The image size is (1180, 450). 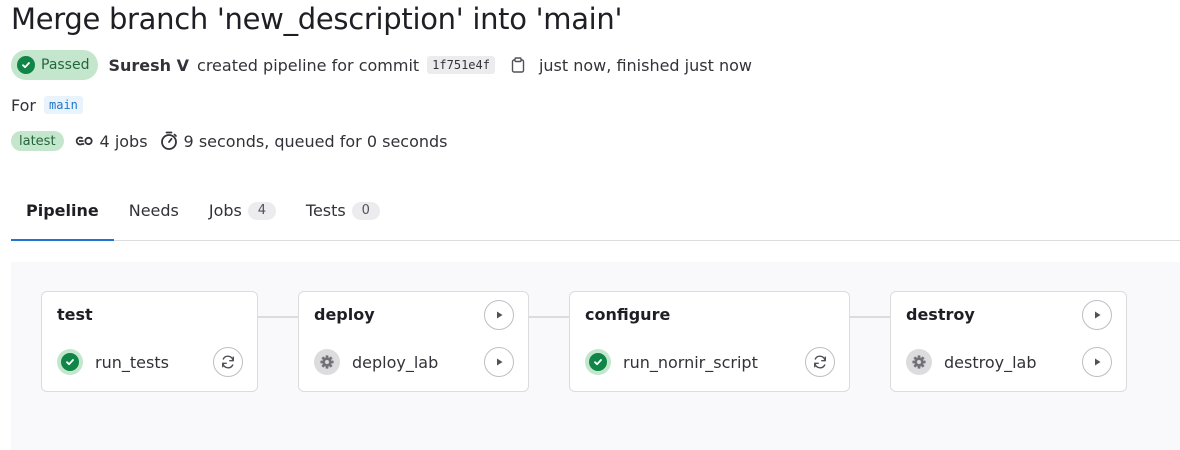 What do you see at coordinates (990, 362) in the screenshot?
I see `job-name: destroy_lab` at bounding box center [990, 362].